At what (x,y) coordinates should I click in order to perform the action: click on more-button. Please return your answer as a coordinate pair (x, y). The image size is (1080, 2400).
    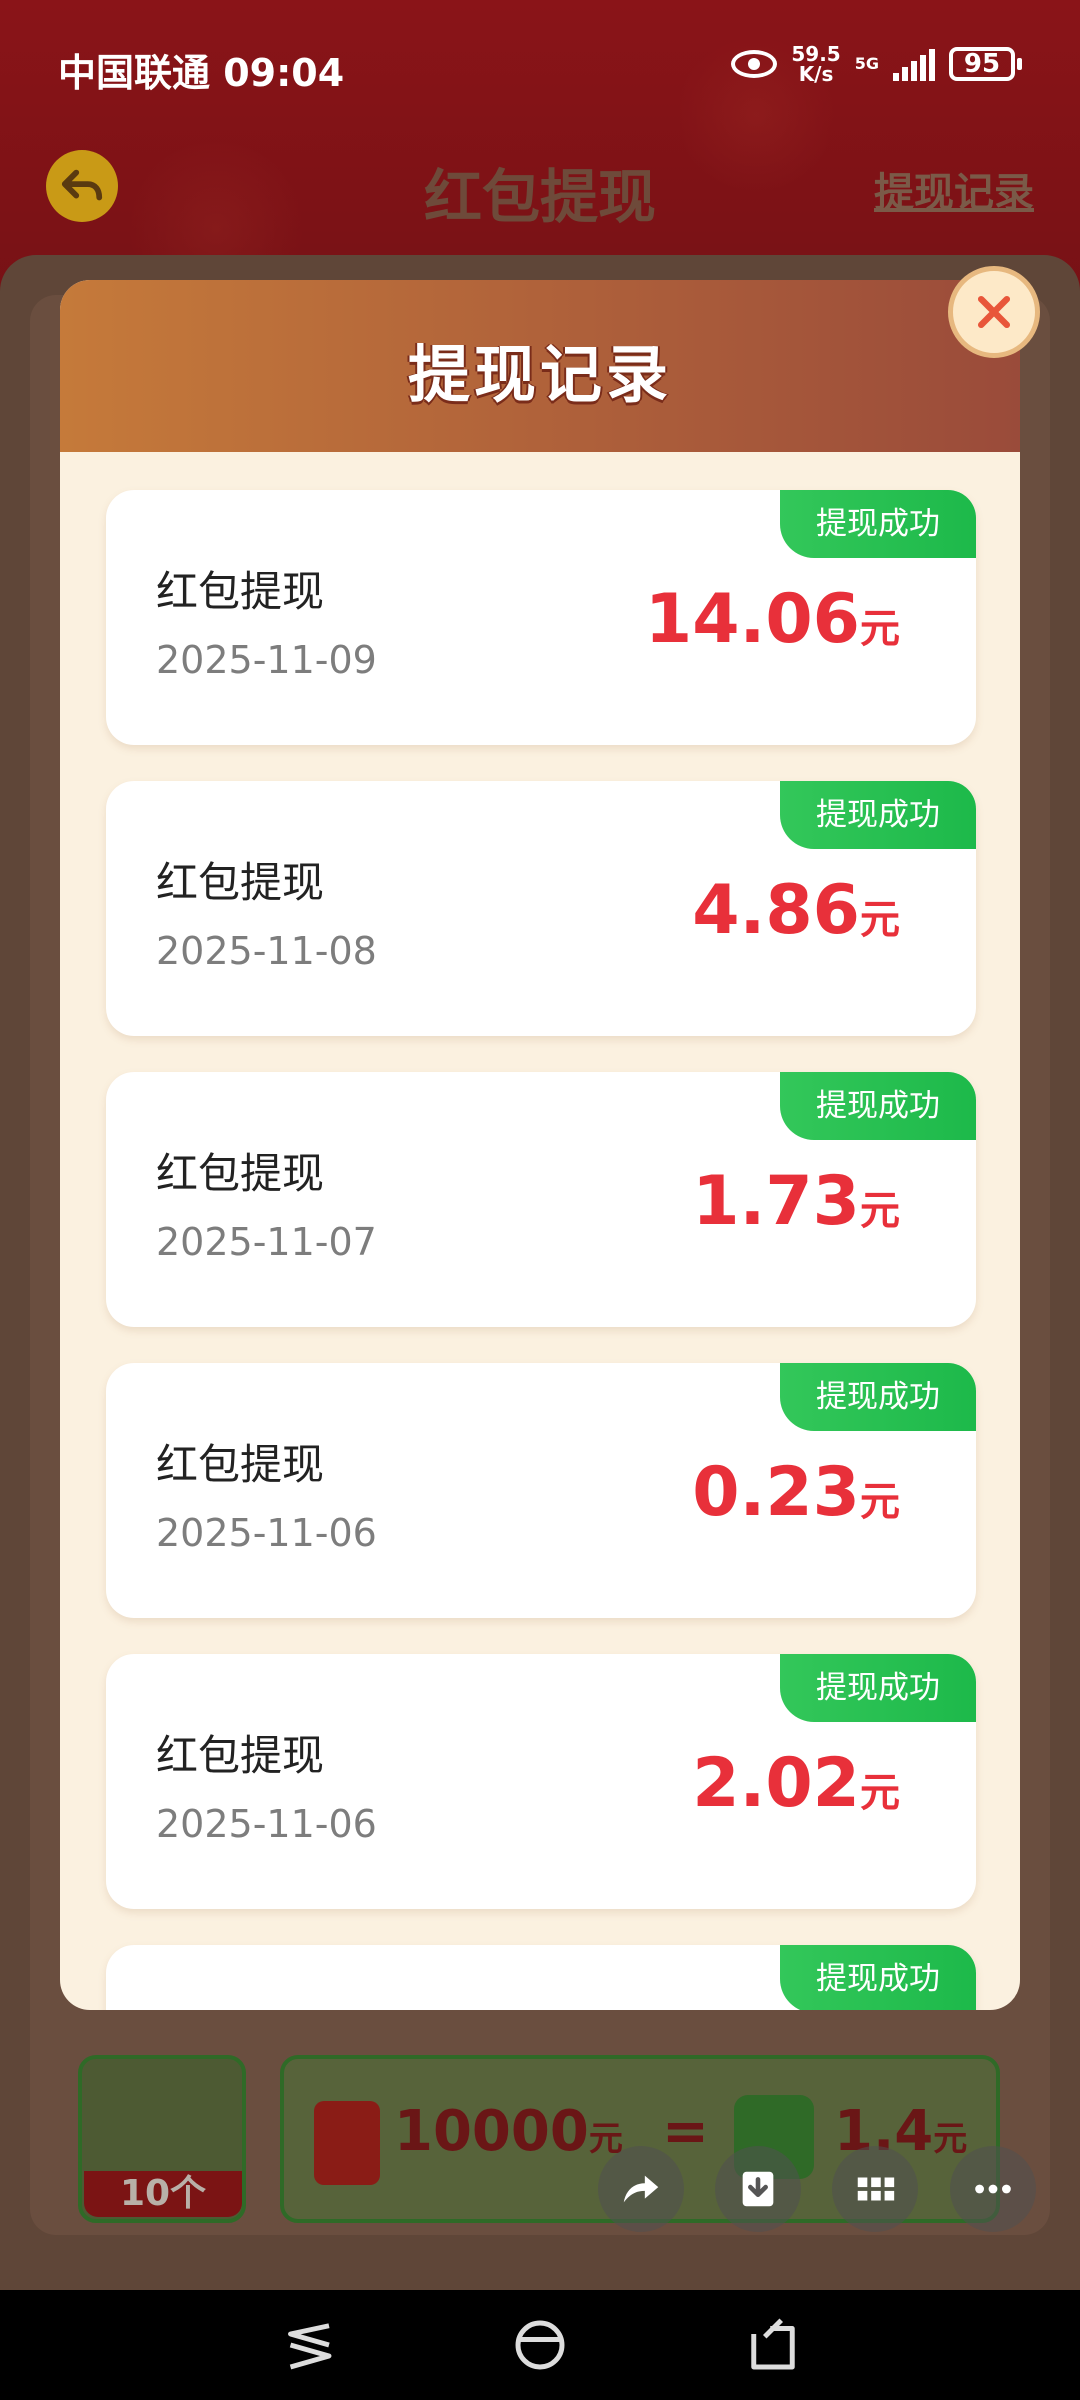
    Looking at the image, I should click on (993, 2189).